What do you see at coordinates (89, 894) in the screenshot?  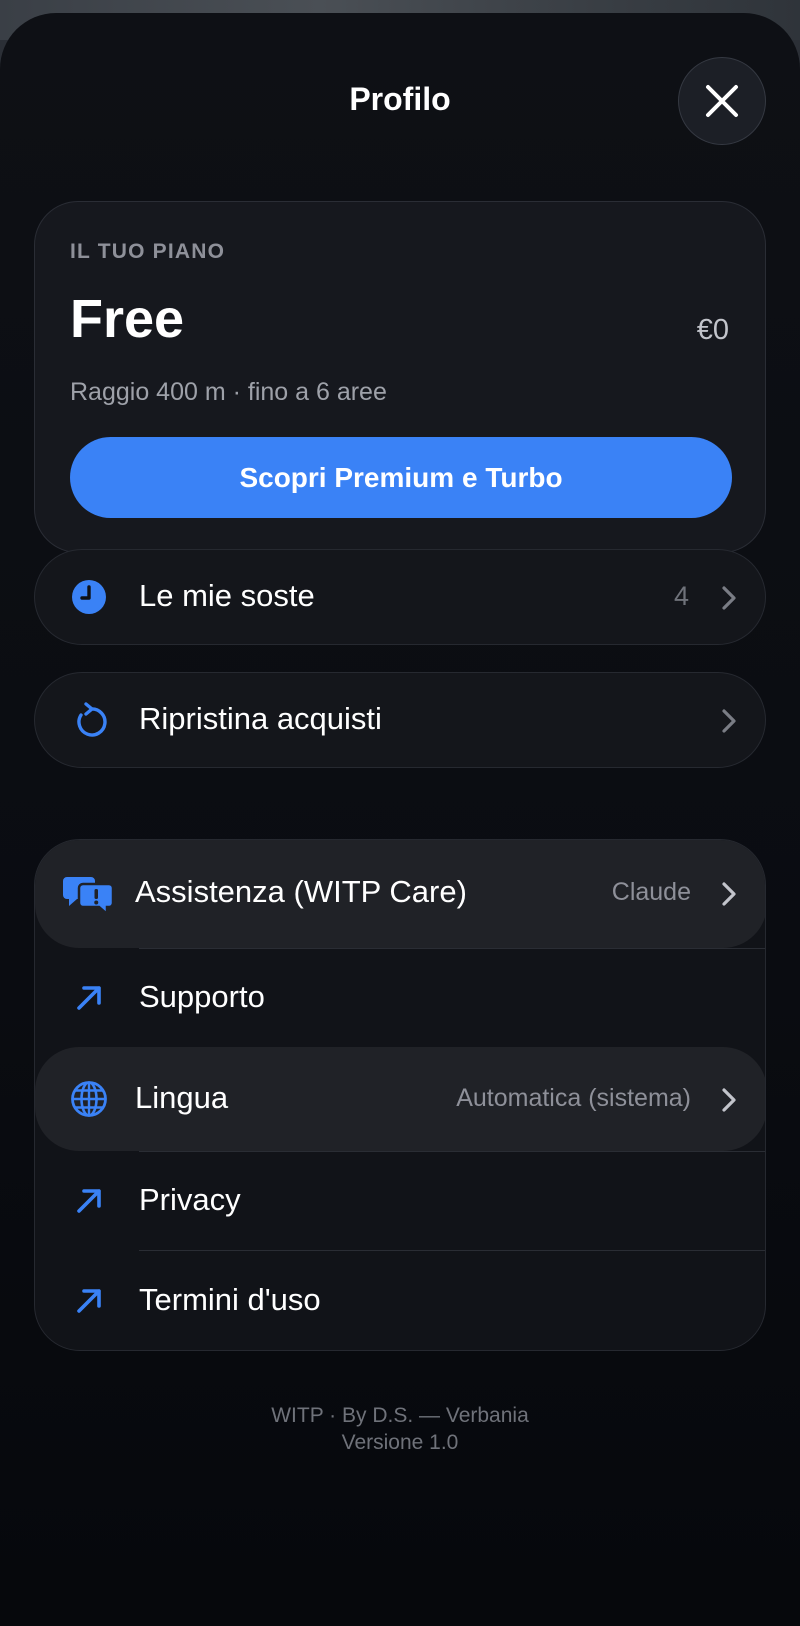 I see `chat-alert-icon` at bounding box center [89, 894].